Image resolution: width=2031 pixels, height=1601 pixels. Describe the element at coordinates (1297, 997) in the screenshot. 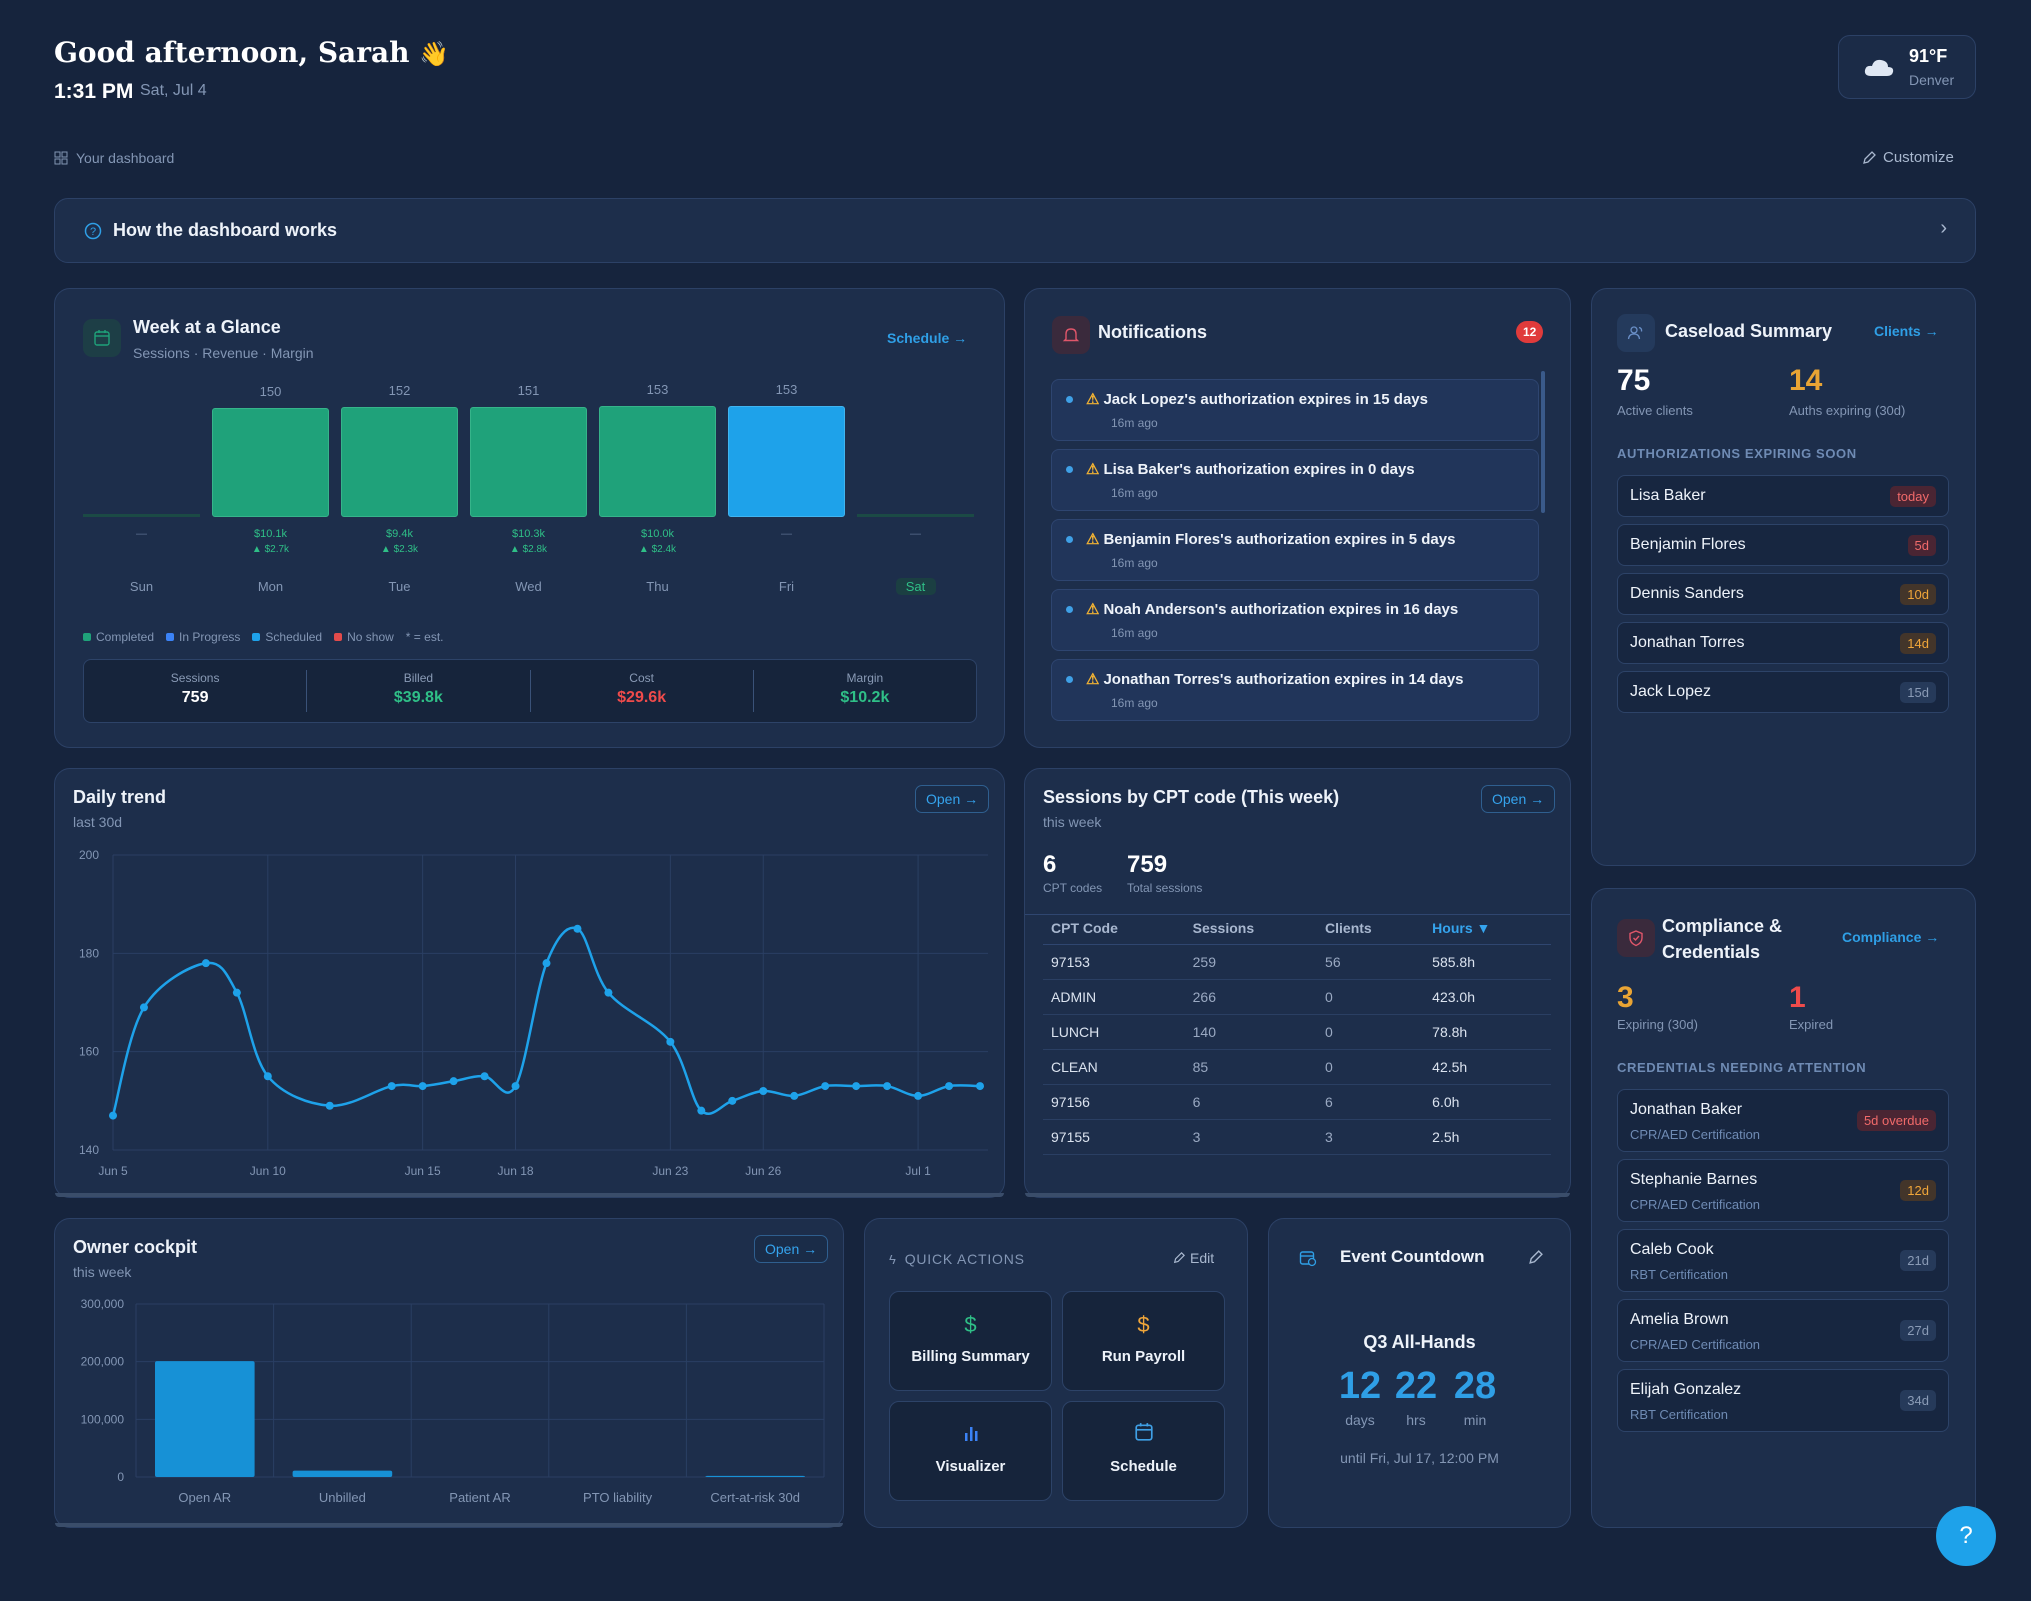

I see `cpt-row: ADMIN 266 0 423.0h` at that location.